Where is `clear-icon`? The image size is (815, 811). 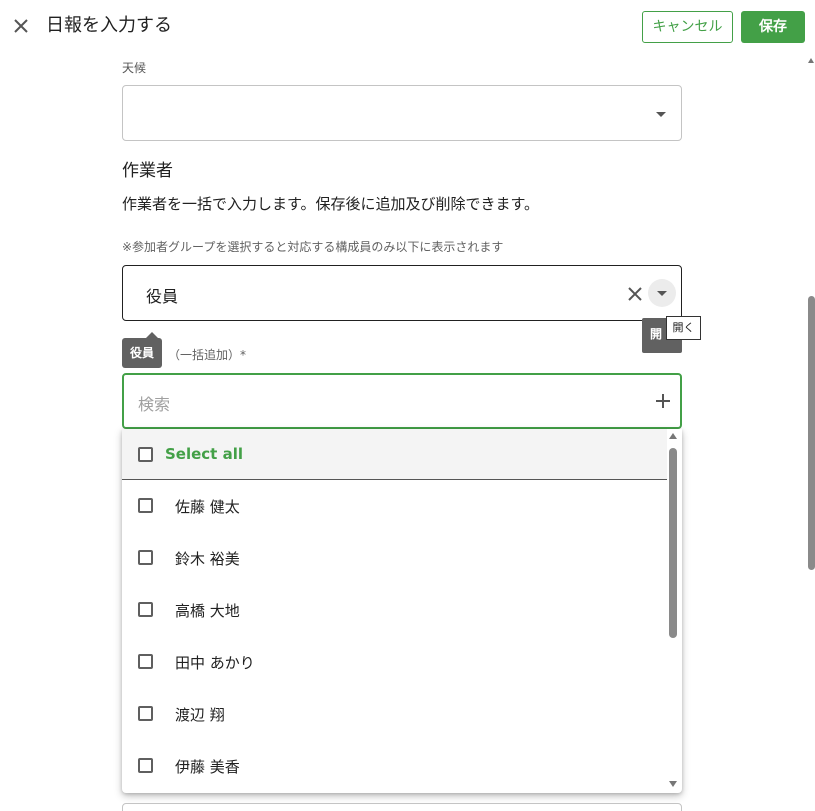
clear-icon is located at coordinates (635, 294).